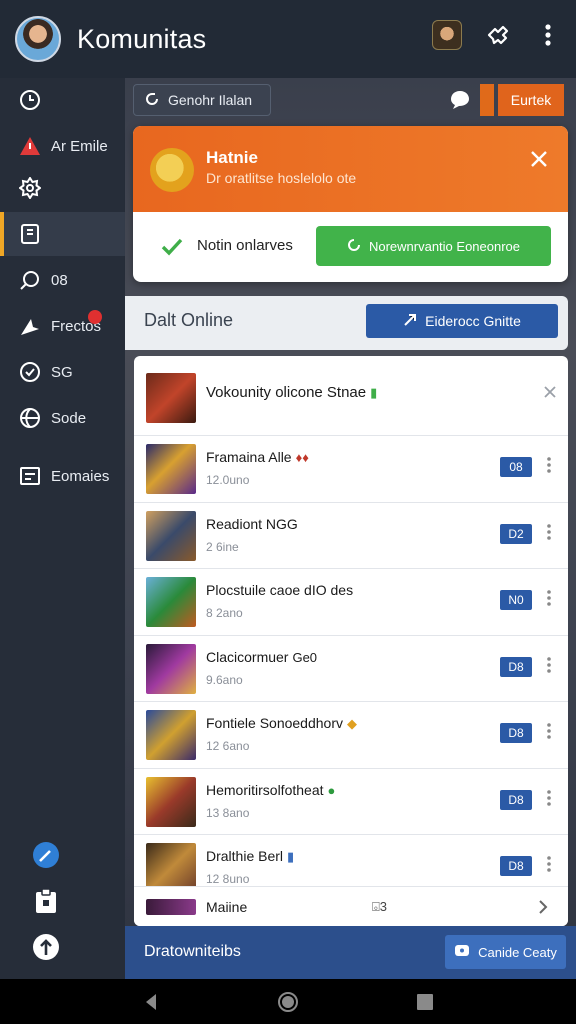  What do you see at coordinates (62, 234) in the screenshot?
I see `sidebar-item-documents` at bounding box center [62, 234].